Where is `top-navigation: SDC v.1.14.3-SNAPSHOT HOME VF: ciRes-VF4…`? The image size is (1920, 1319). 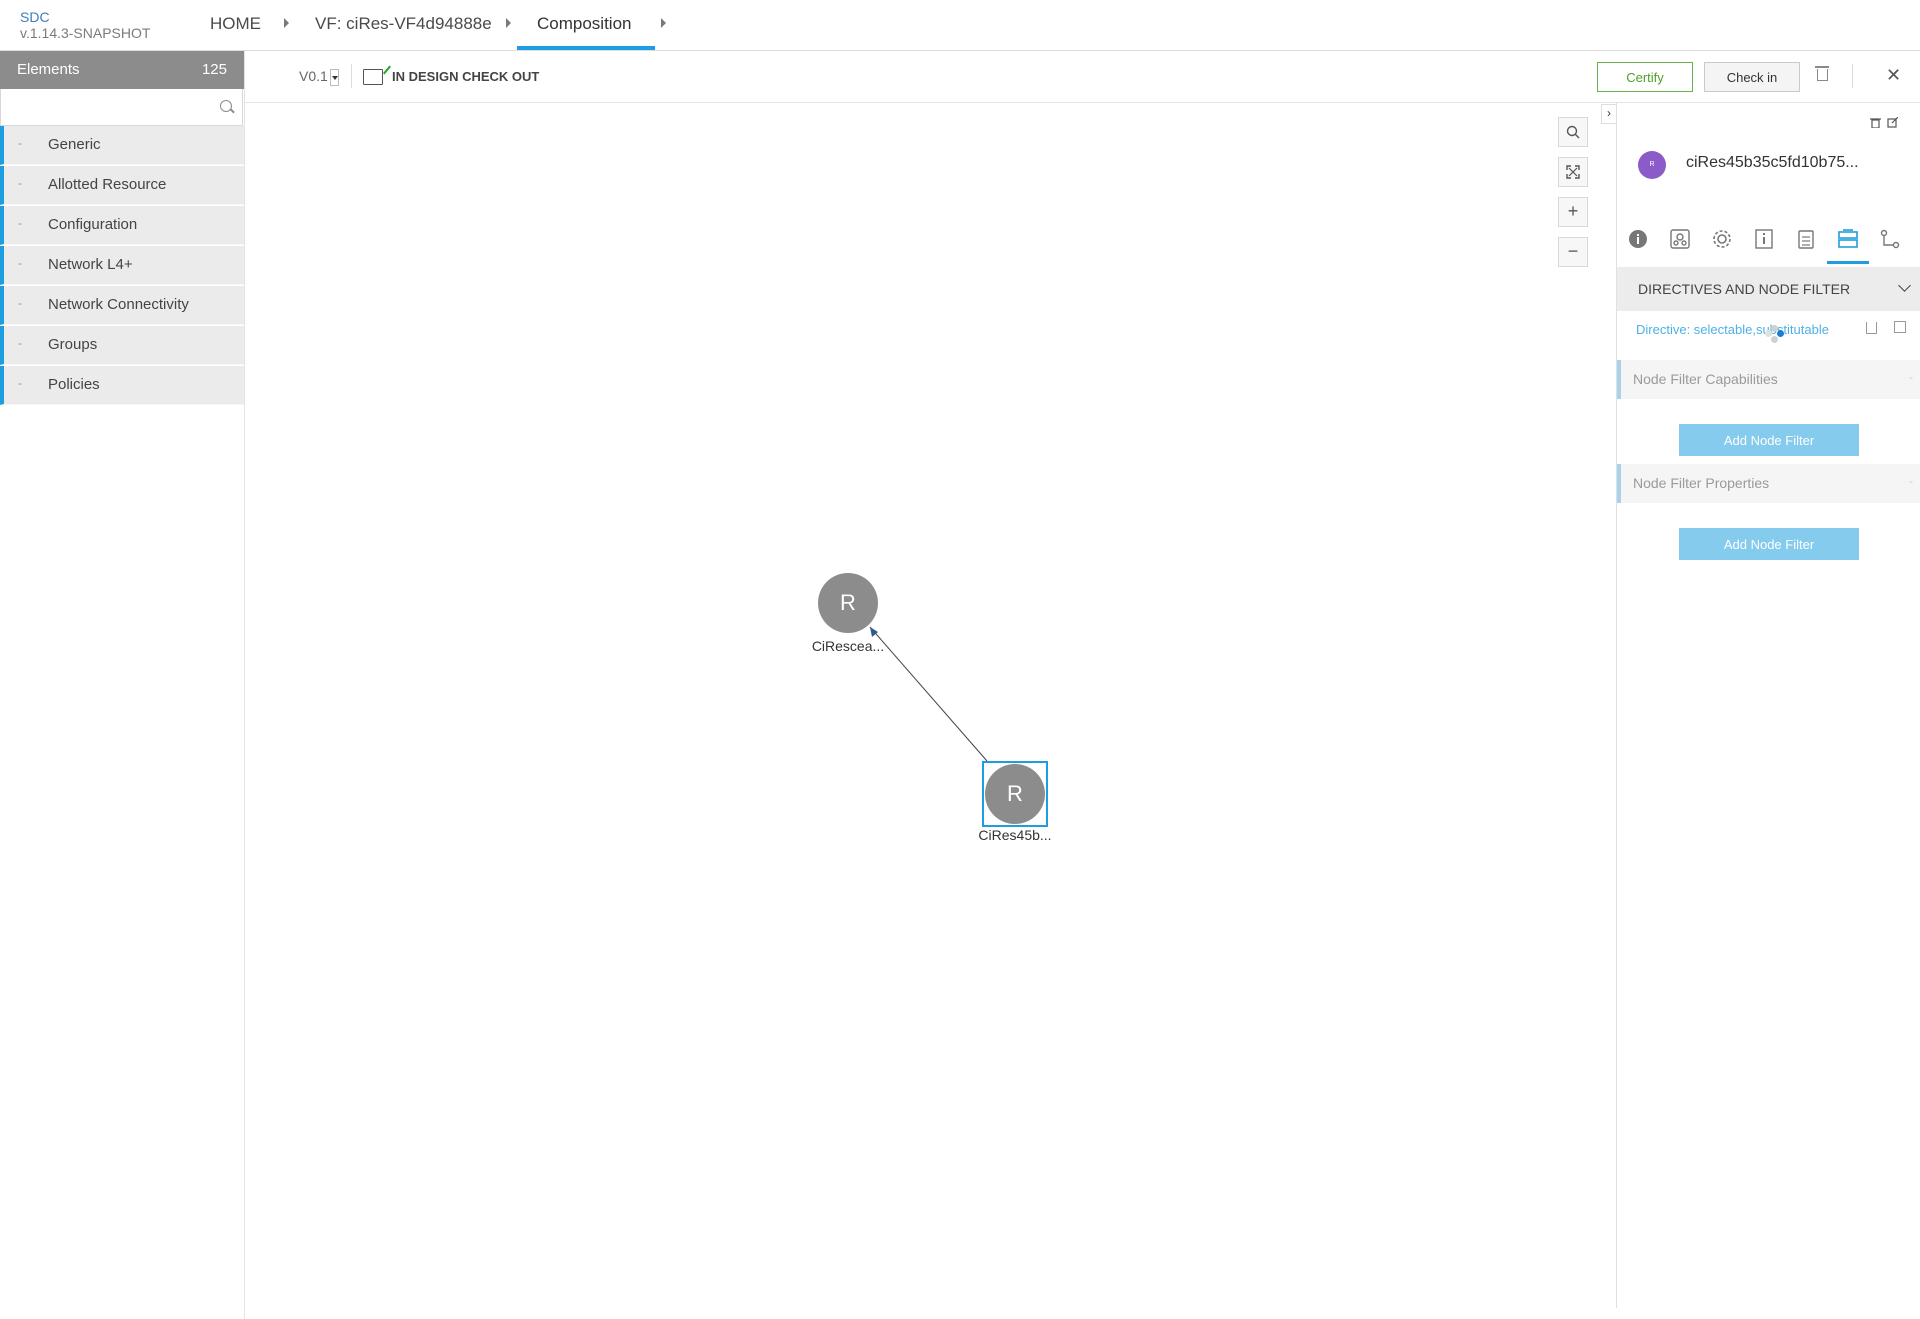 top-navigation: SDC v.1.14.3-SNAPSHOT HOME VF: ciRes-VF4… is located at coordinates (960, 25).